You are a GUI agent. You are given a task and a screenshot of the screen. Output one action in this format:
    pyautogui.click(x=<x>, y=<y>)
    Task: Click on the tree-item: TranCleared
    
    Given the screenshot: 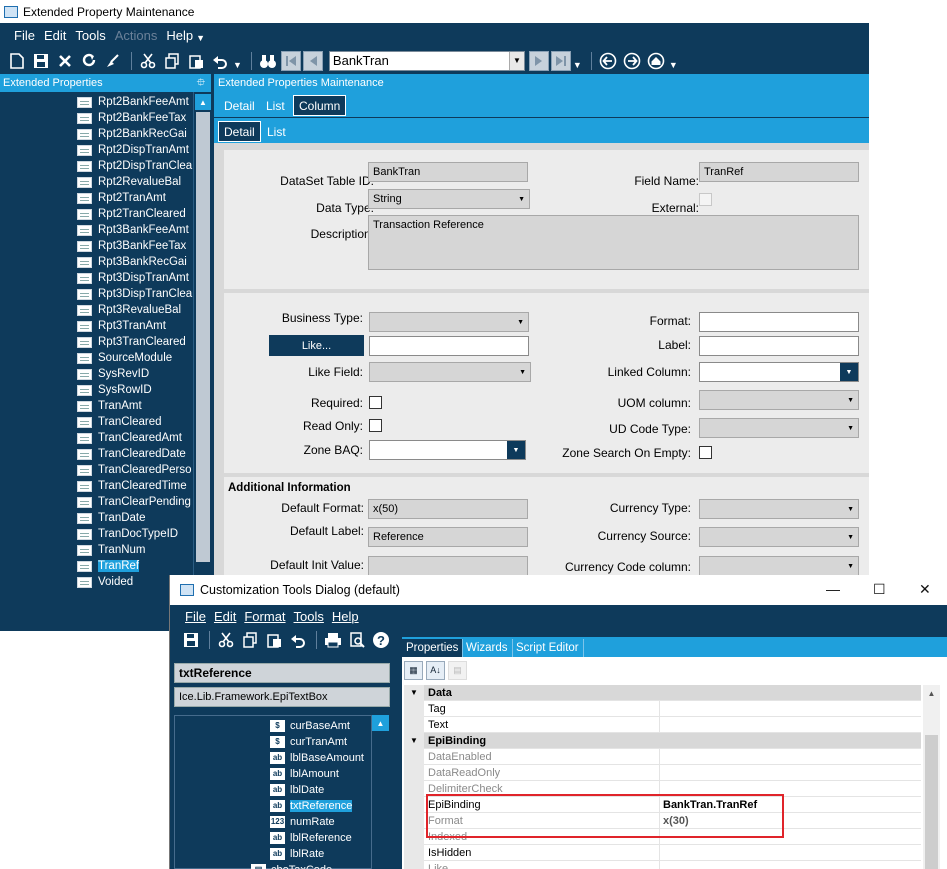 What is the action you would take?
    pyautogui.click(x=119, y=422)
    